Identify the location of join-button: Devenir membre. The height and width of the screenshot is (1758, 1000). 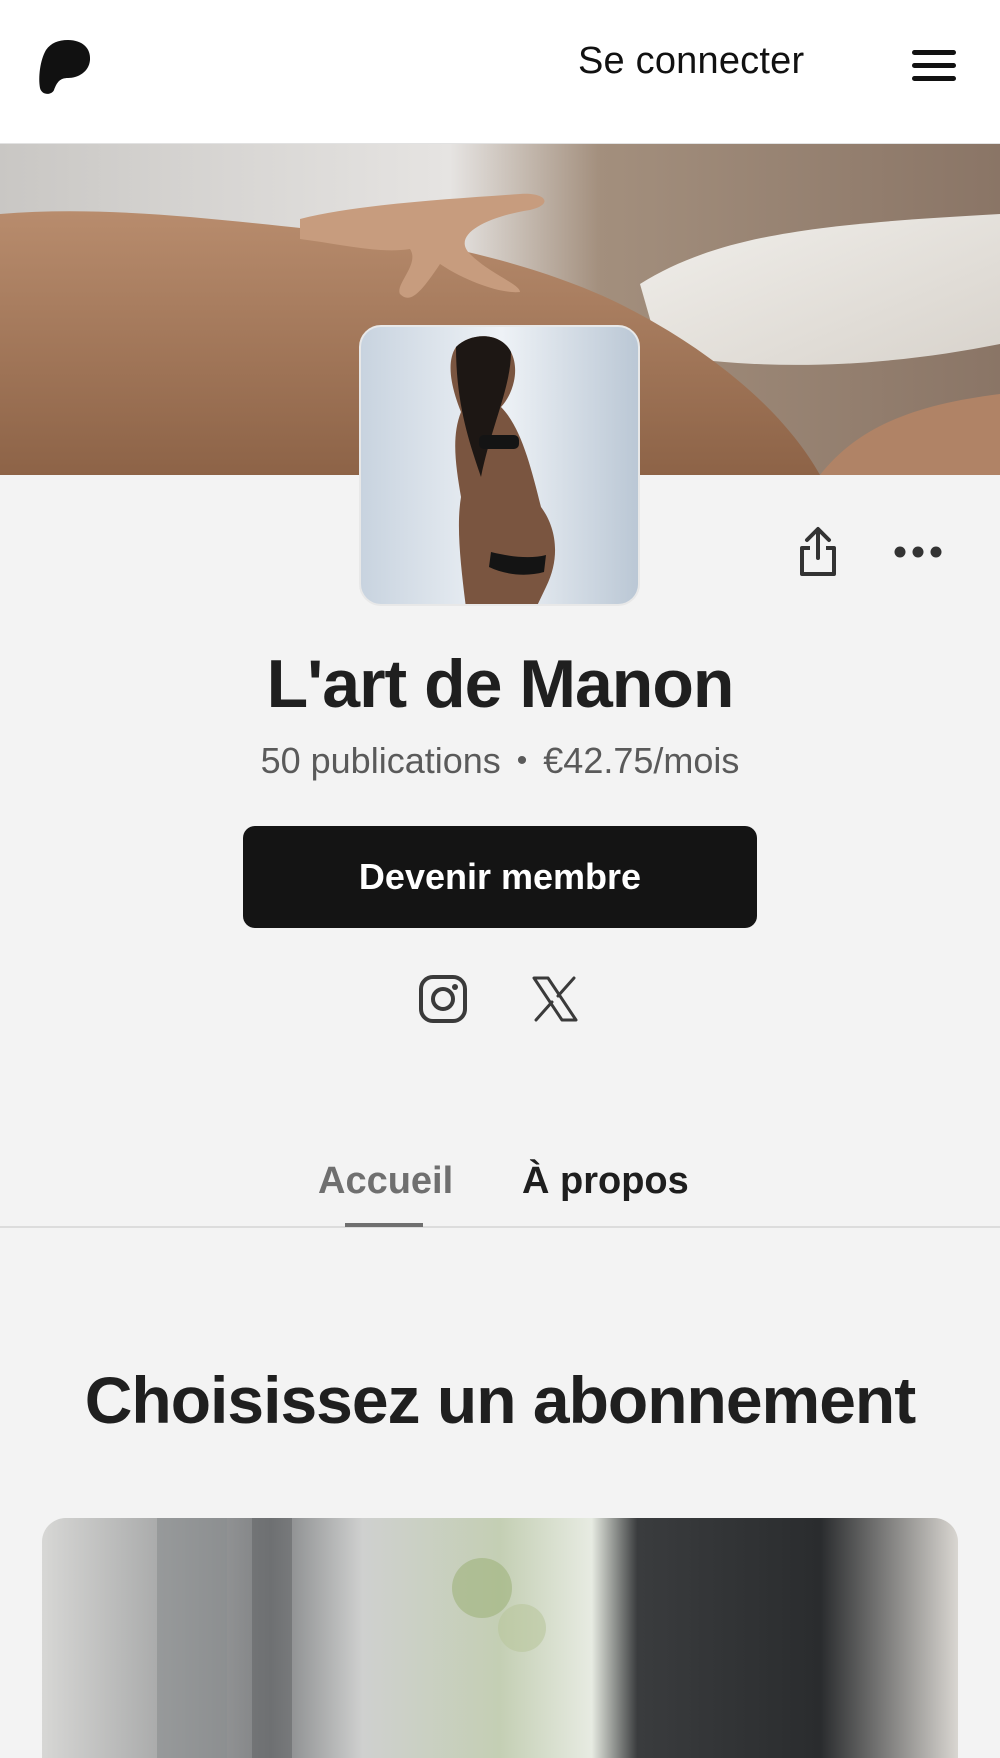
(500, 877).